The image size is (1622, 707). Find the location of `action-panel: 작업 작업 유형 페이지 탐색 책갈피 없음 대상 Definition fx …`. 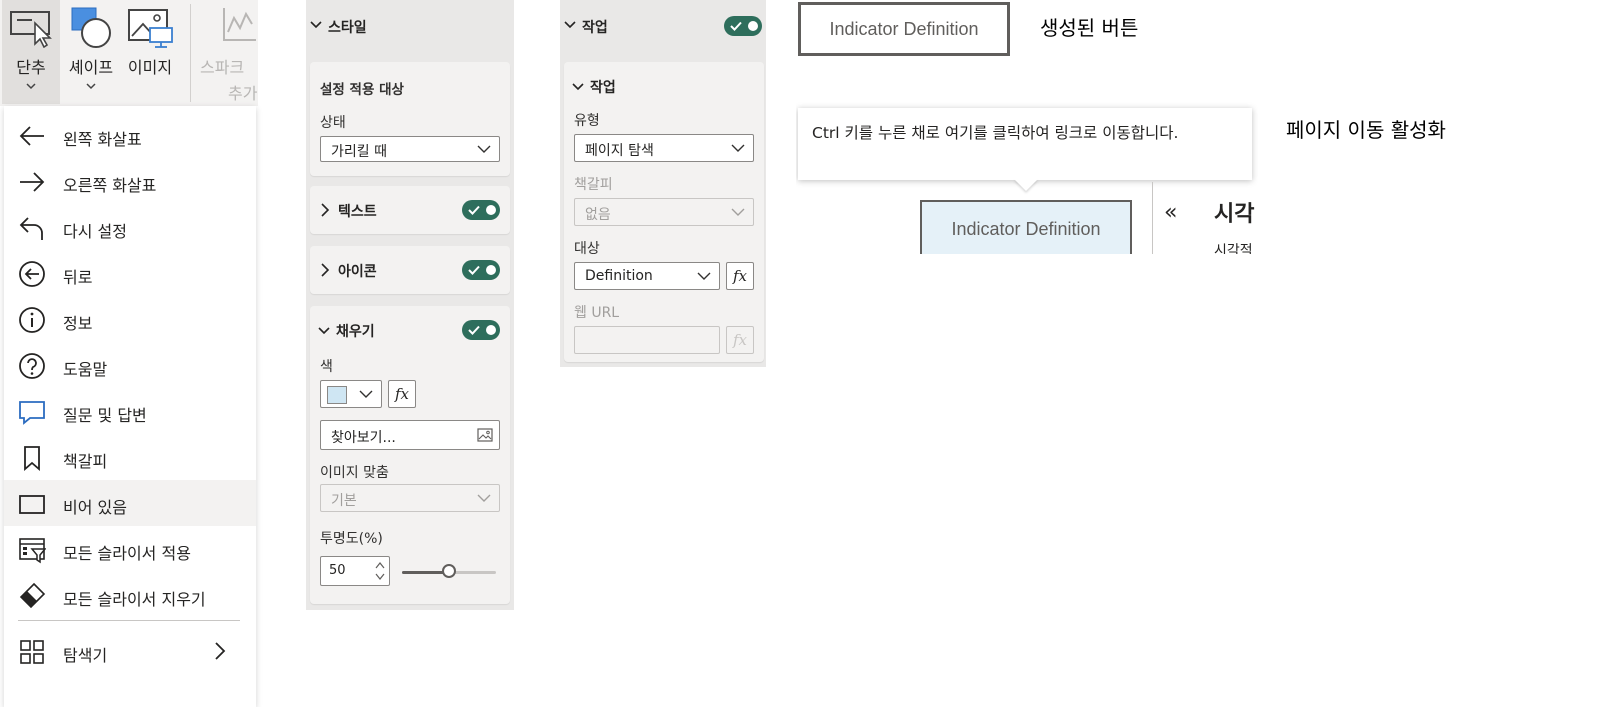

action-panel: 작업 작업 유형 페이지 탐색 책갈피 없음 대상 Definition fx … is located at coordinates (663, 183).